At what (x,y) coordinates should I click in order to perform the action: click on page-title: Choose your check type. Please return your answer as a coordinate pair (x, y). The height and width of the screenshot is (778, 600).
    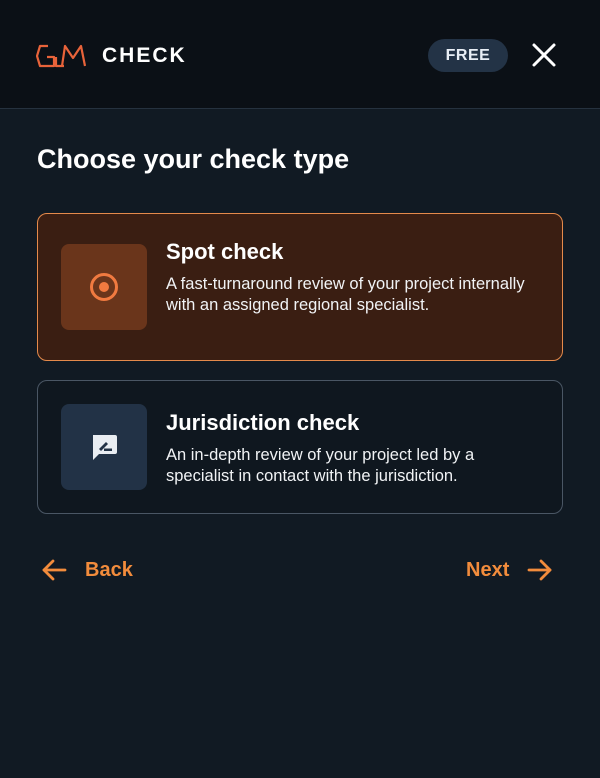
    Looking at the image, I should click on (193, 159).